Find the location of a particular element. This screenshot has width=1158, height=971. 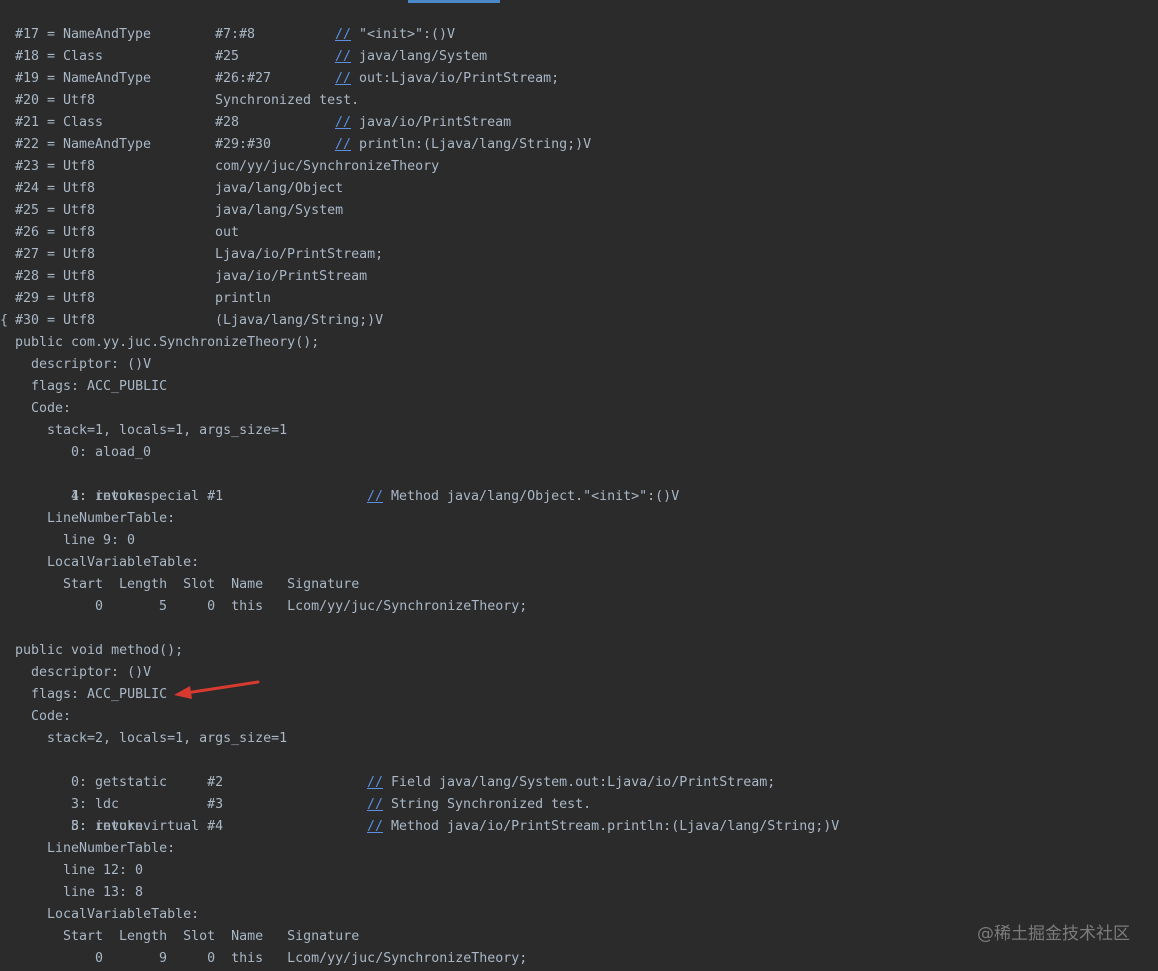

annotation-arrow-icon is located at coordinates (217, 689).